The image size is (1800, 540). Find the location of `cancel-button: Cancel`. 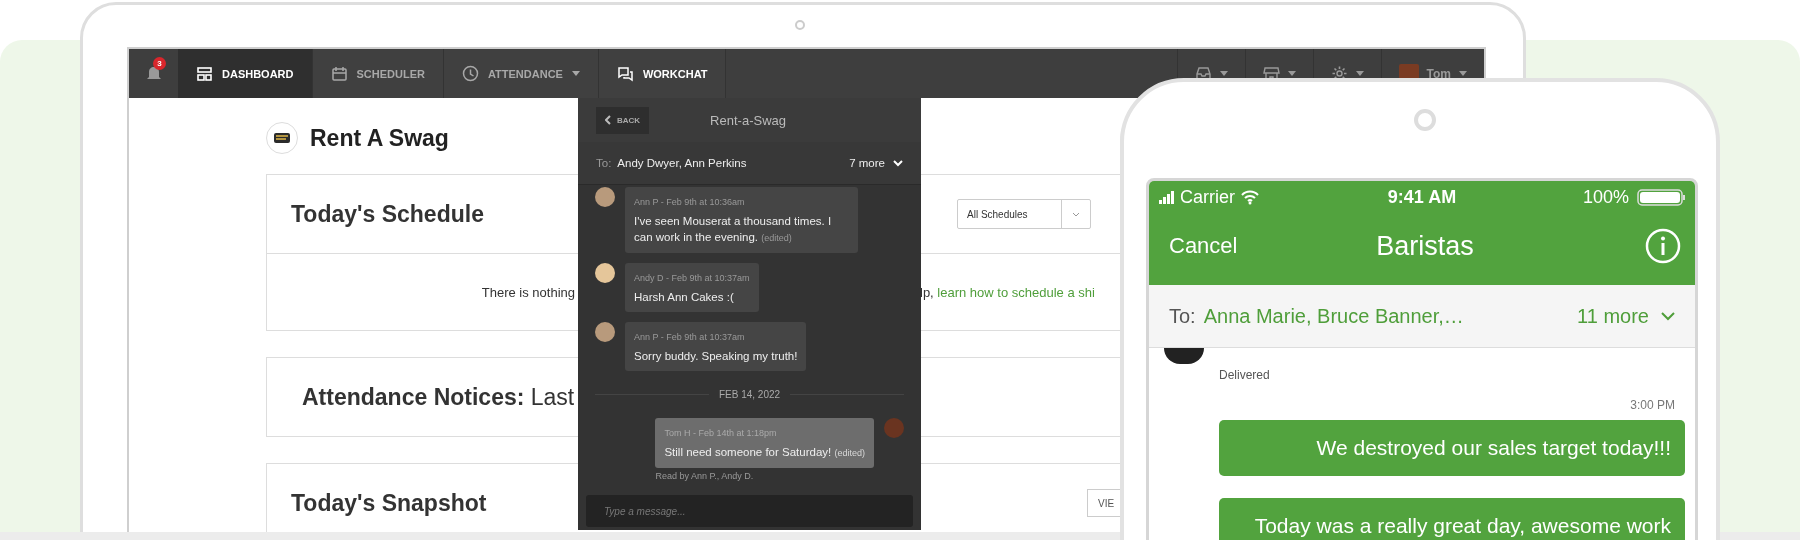

cancel-button: Cancel is located at coordinates (1239, 246).